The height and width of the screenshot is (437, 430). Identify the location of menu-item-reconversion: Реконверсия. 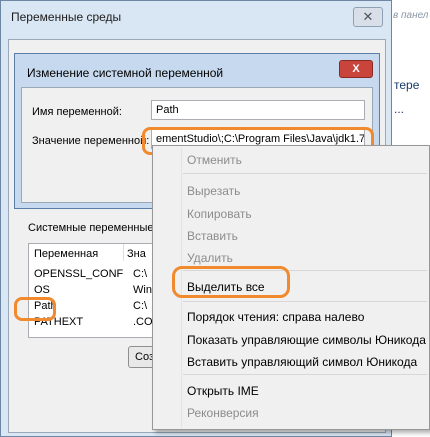
(223, 413).